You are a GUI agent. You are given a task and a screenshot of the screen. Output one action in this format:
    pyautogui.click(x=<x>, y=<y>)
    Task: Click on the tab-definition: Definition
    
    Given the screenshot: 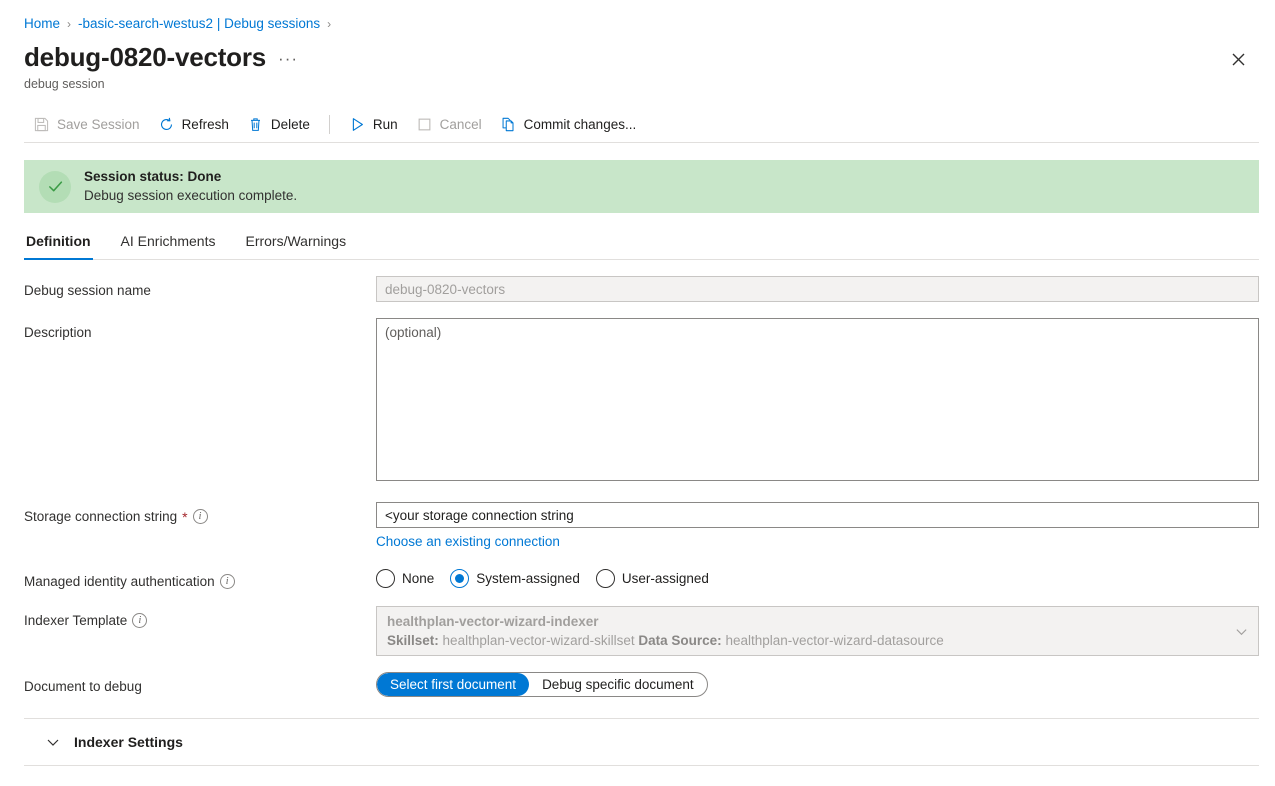 What is the action you would take?
    pyautogui.click(x=58, y=246)
    